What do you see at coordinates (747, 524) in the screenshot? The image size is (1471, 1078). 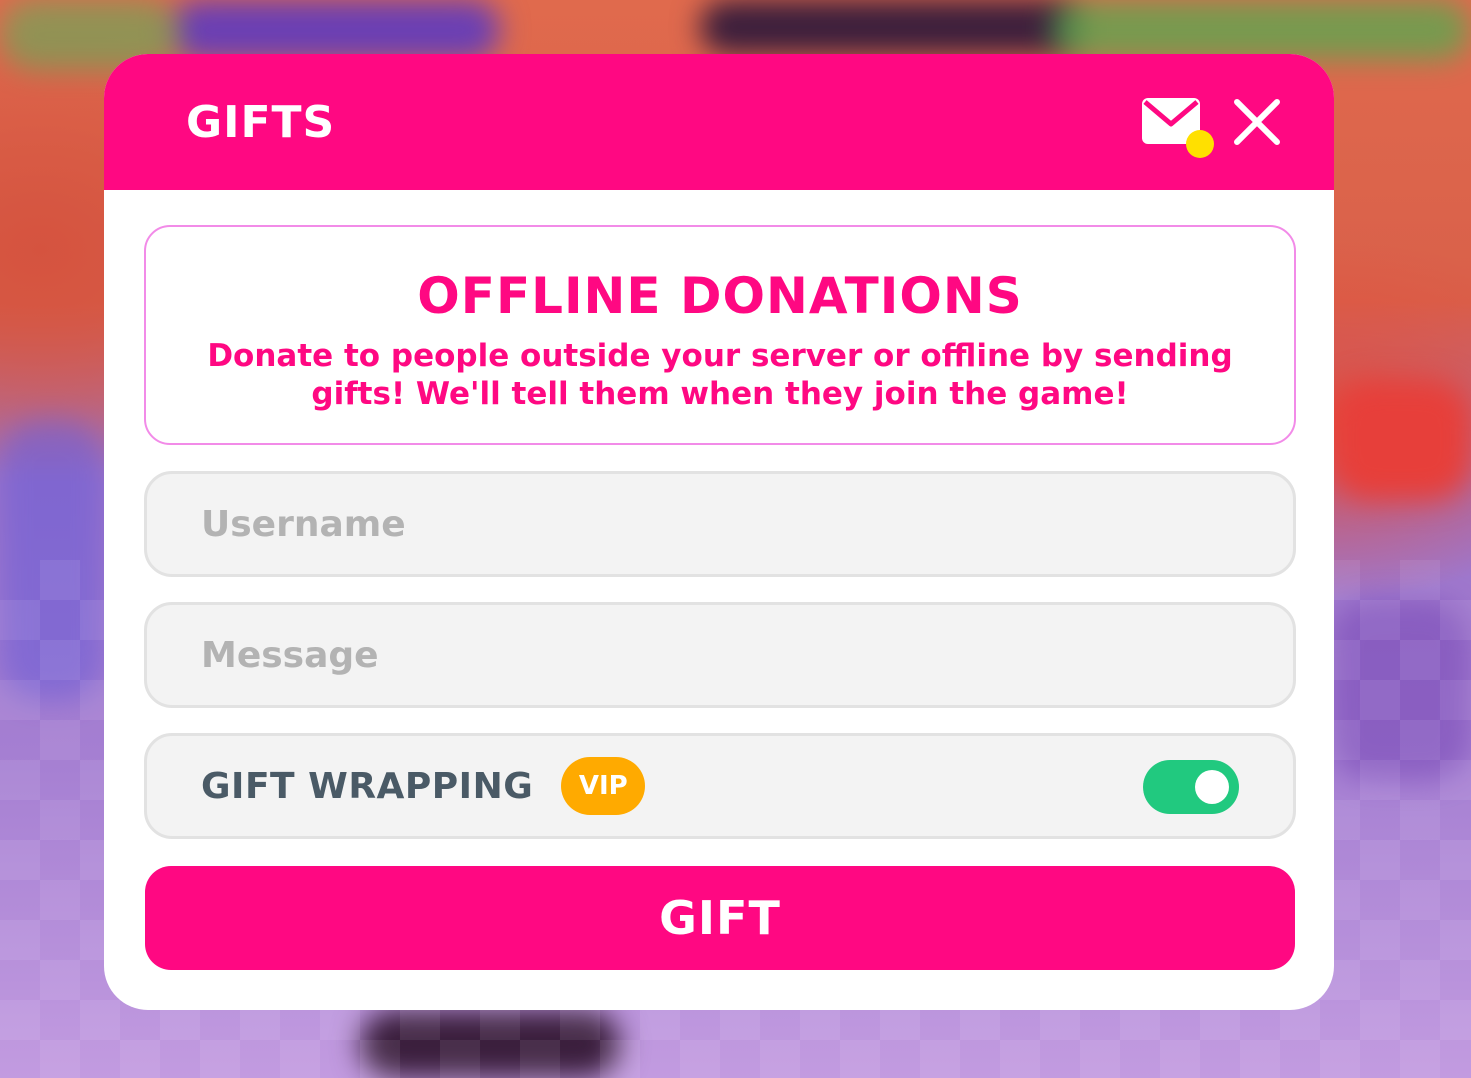 I see `username-input` at bounding box center [747, 524].